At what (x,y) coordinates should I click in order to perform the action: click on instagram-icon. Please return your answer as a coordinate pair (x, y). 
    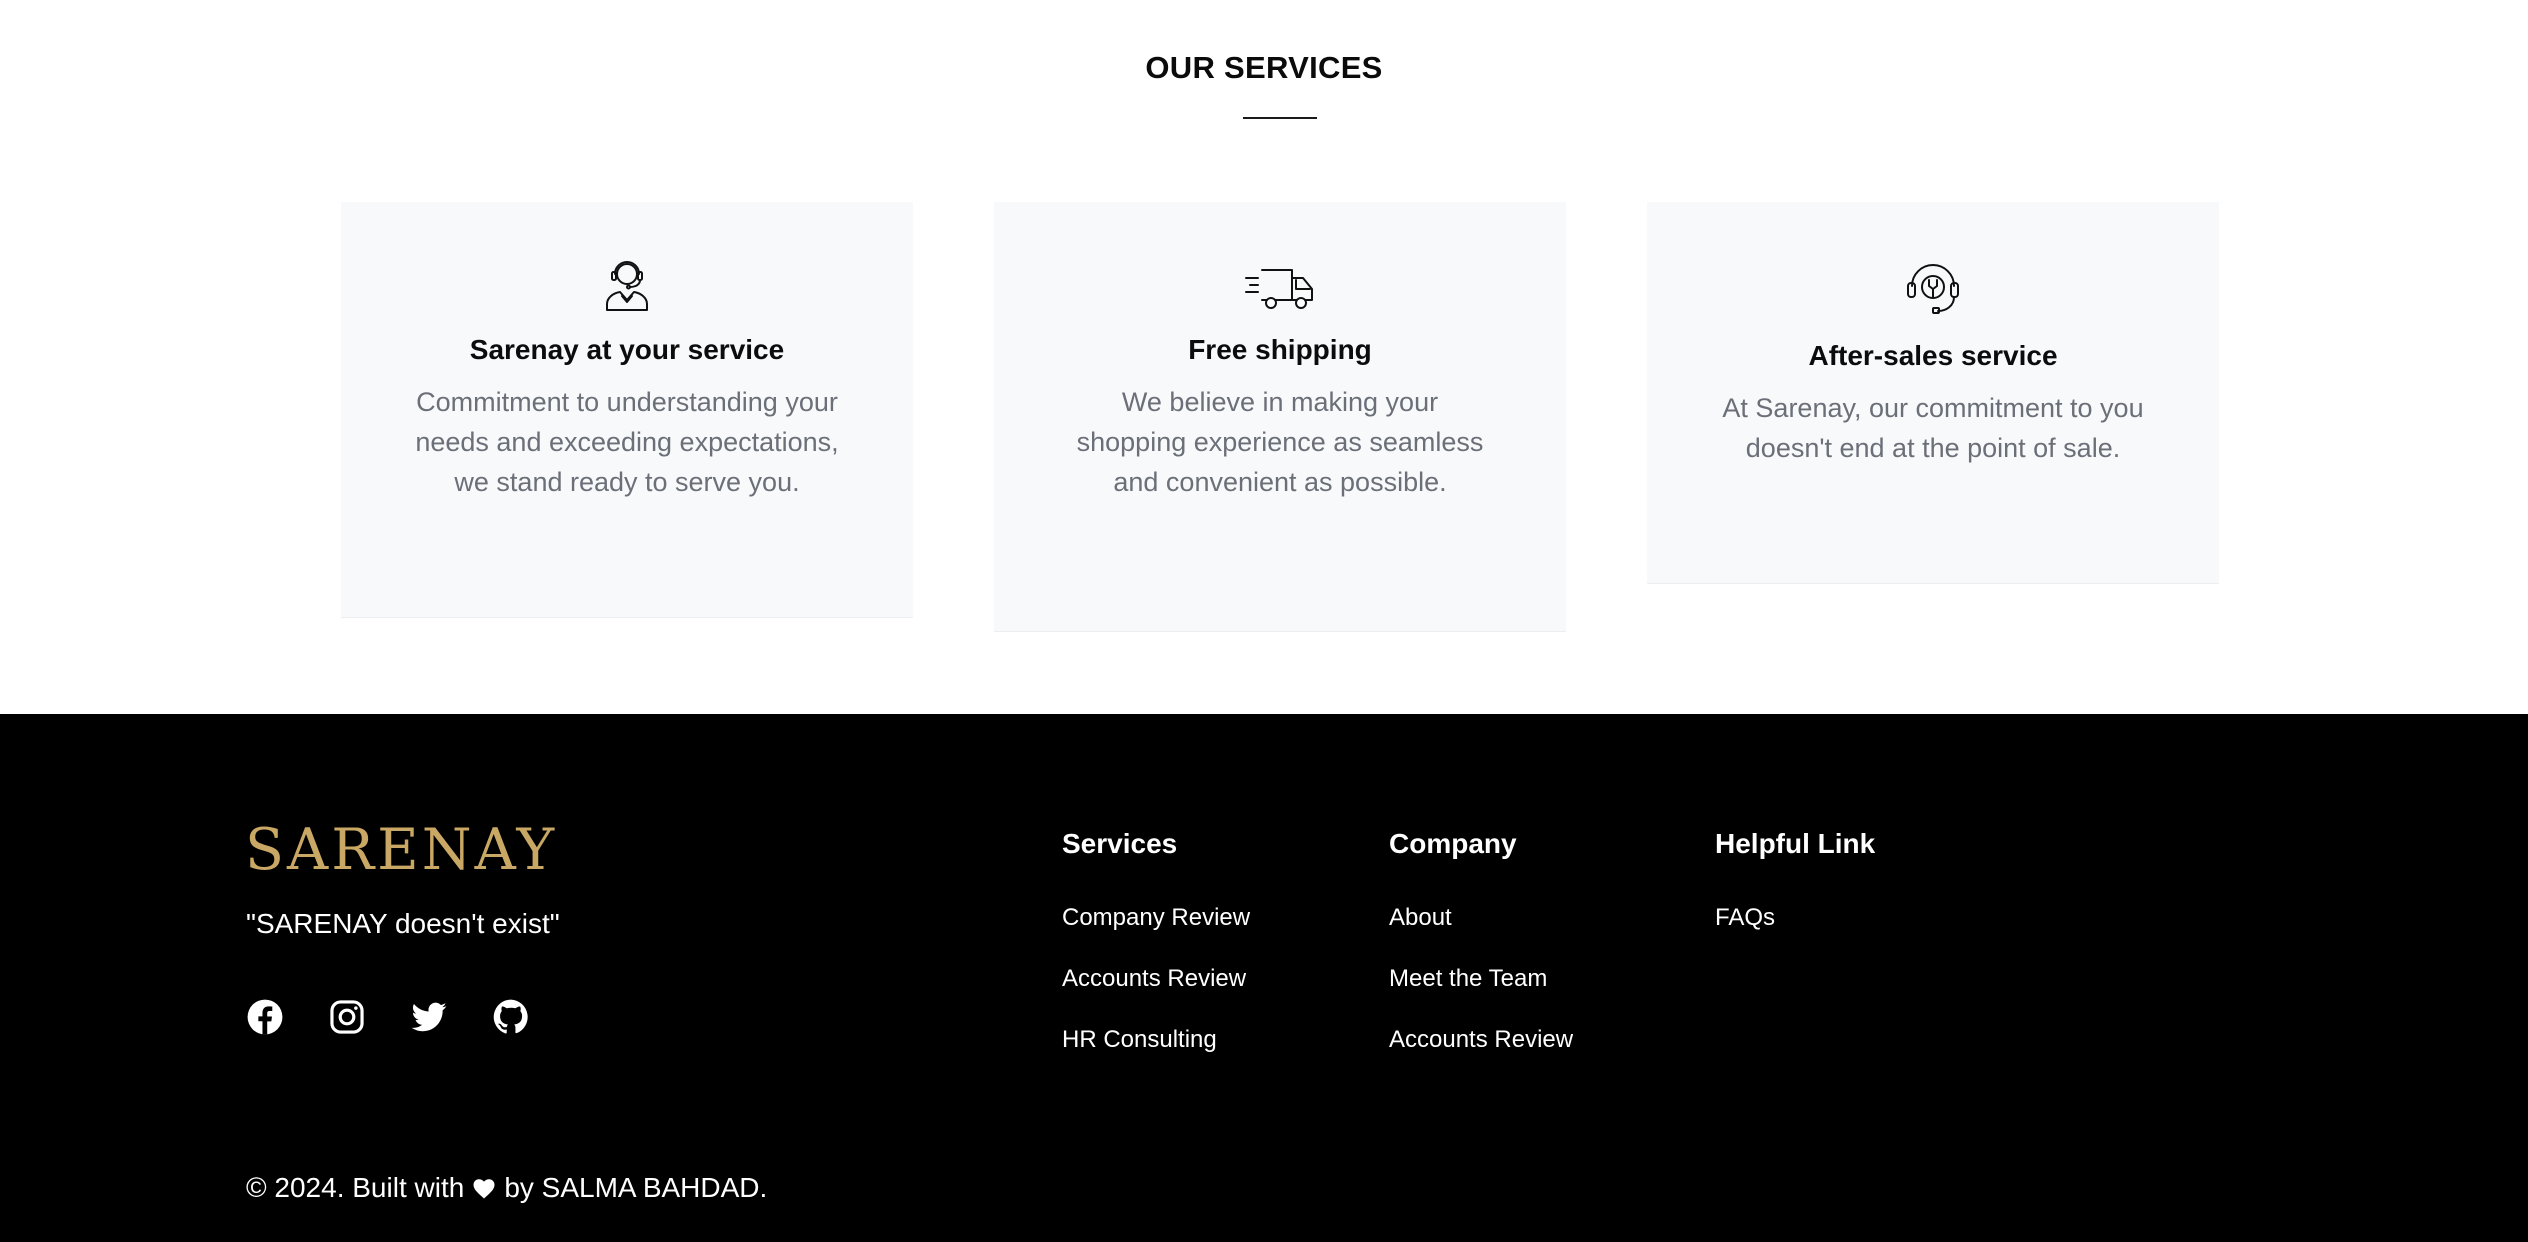
    Looking at the image, I should click on (347, 1017).